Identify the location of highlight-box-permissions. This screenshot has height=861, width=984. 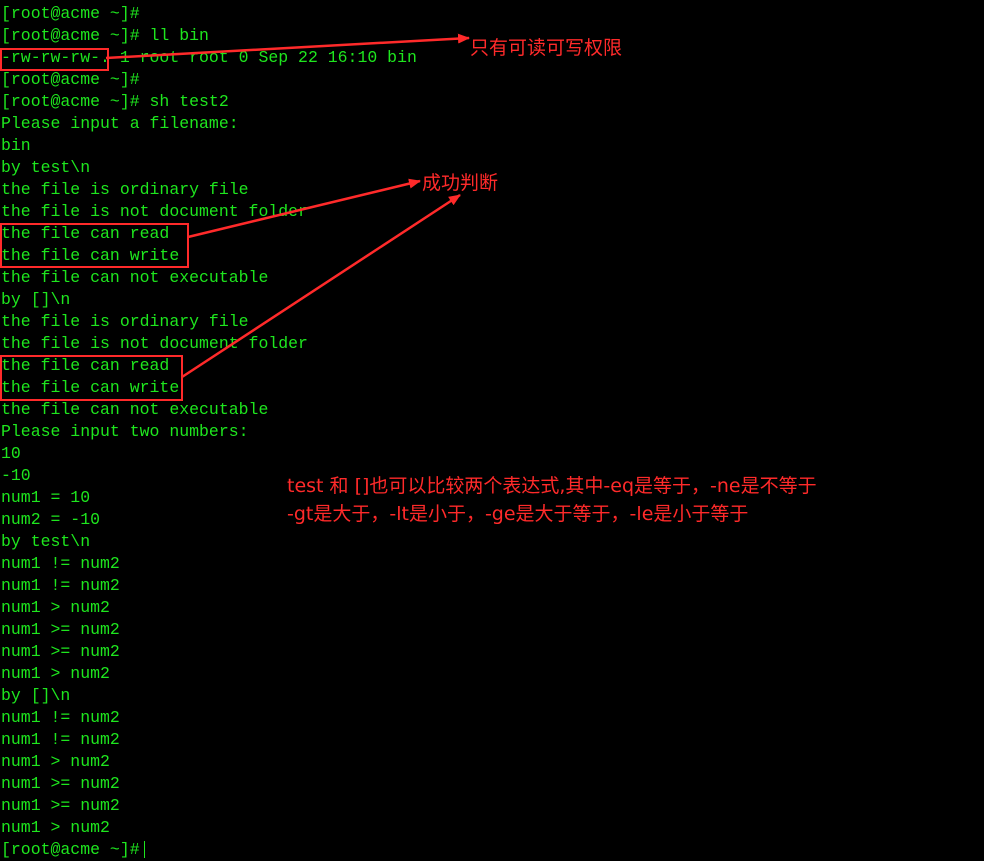
(54, 59).